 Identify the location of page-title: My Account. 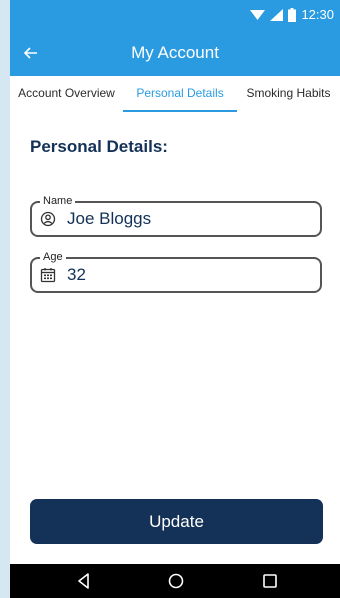
(175, 52).